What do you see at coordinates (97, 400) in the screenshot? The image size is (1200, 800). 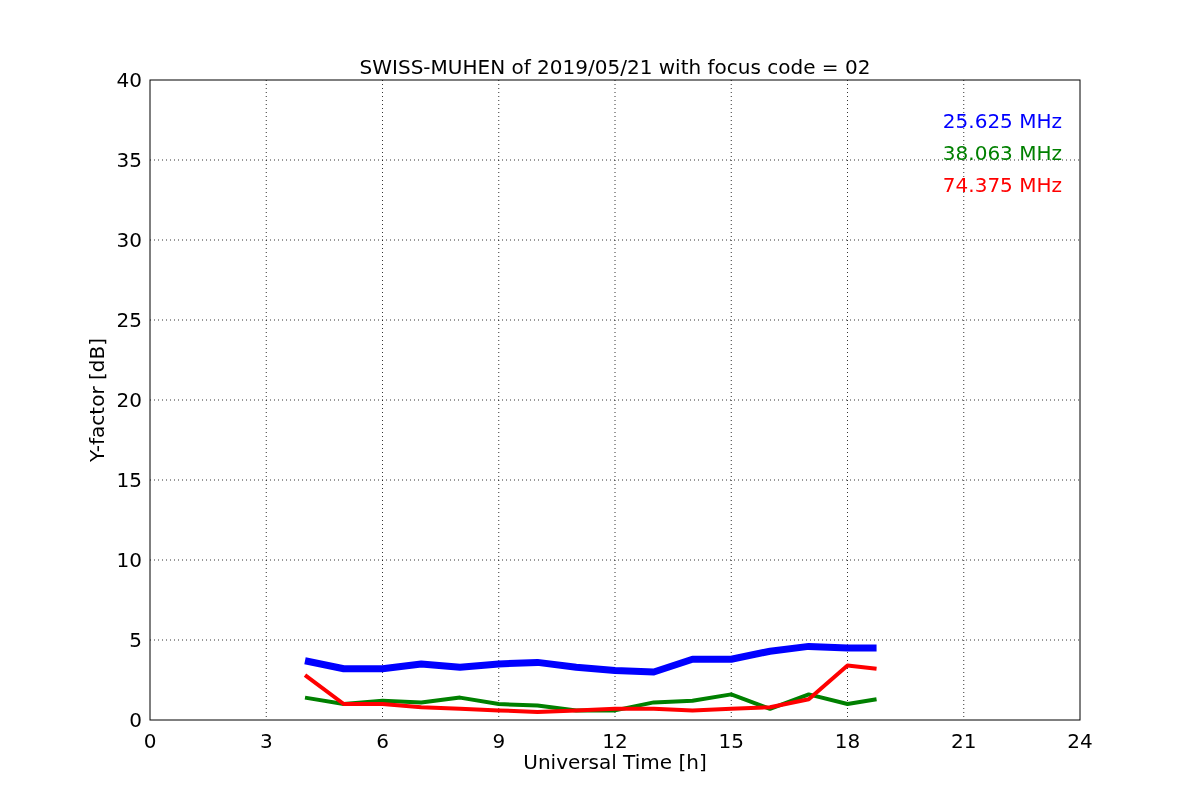 I see `y-axis-label: Y-factor [dB]` at bounding box center [97, 400].